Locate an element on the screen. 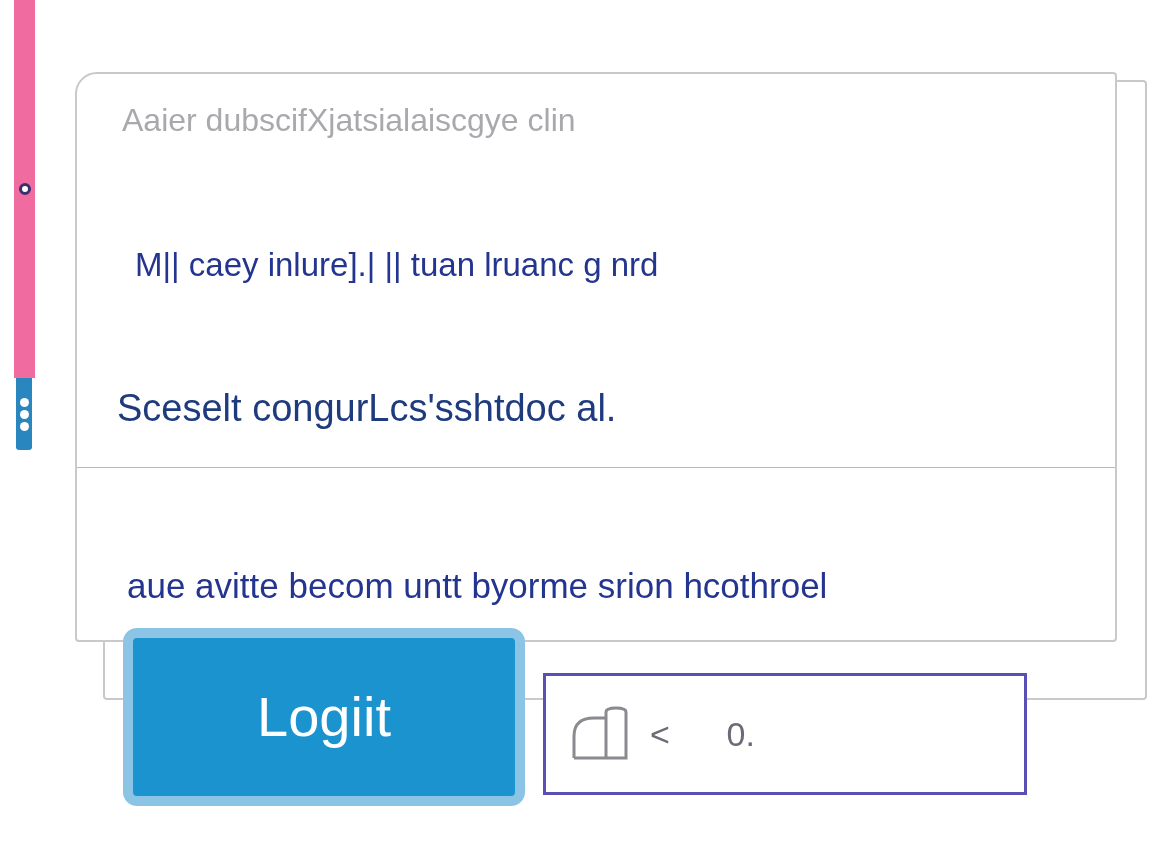 The height and width of the screenshot is (864, 1152). field-value: < 0. is located at coordinates (702, 734).